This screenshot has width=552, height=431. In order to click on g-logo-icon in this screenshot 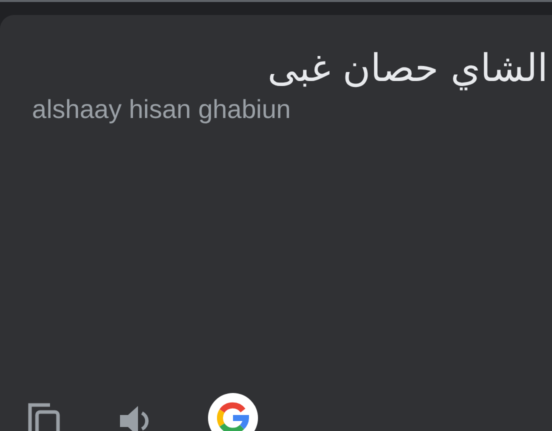, I will do `click(233, 412)`.